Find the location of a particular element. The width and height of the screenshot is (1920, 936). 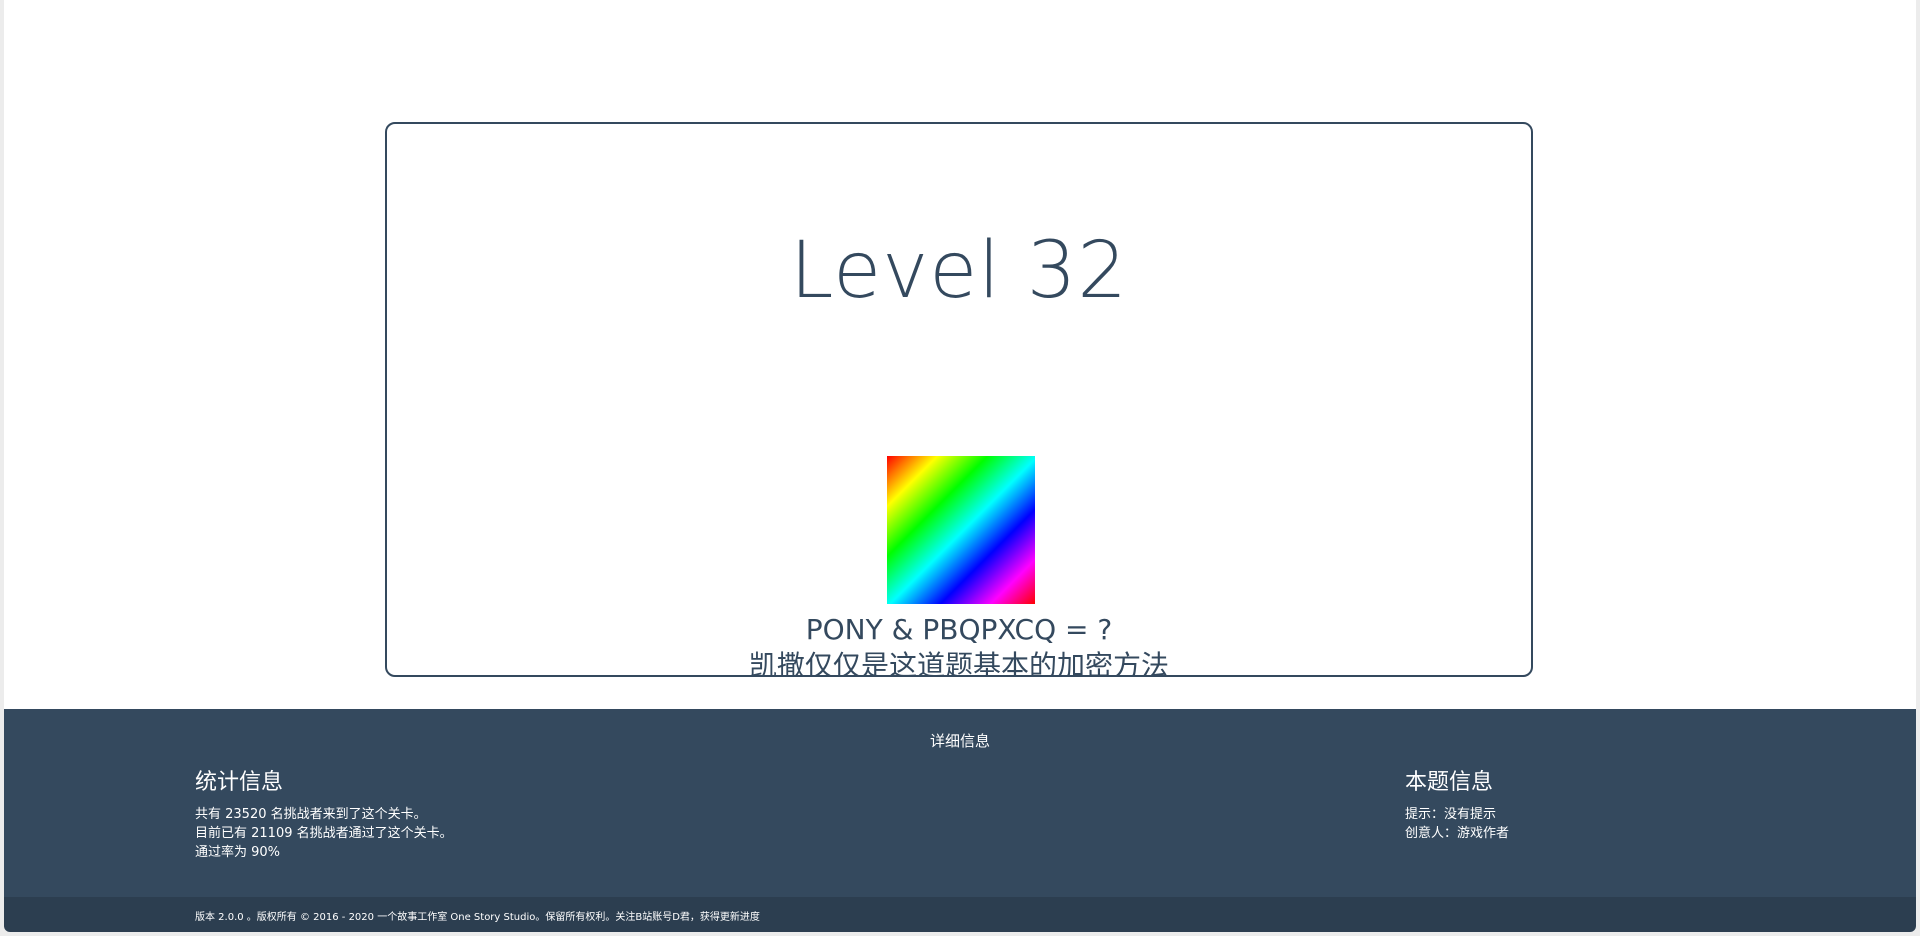

stats-passed: 目前已有 21109 名挑战者通过了这个关卡。 is located at coordinates (324, 834).